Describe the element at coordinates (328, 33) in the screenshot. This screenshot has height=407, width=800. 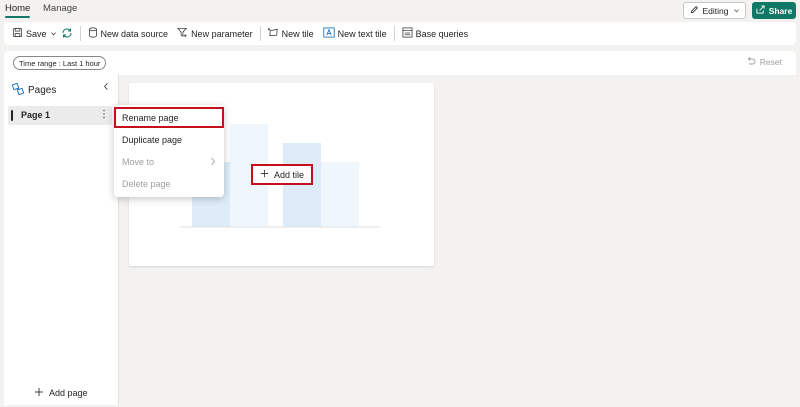
I see `text-tile-icon` at that location.